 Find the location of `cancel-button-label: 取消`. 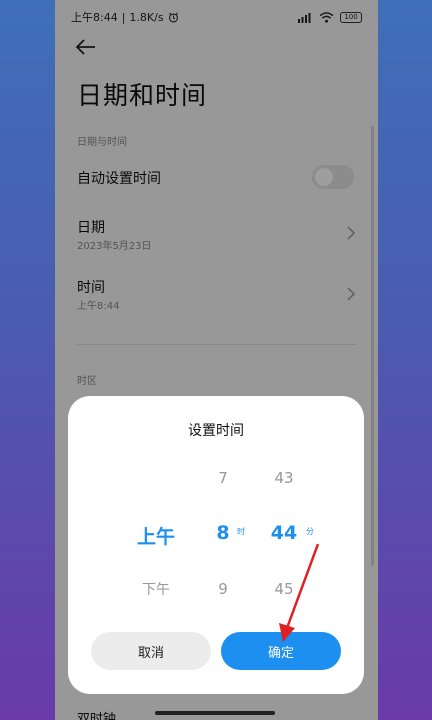

cancel-button-label: 取消 is located at coordinates (150, 653).